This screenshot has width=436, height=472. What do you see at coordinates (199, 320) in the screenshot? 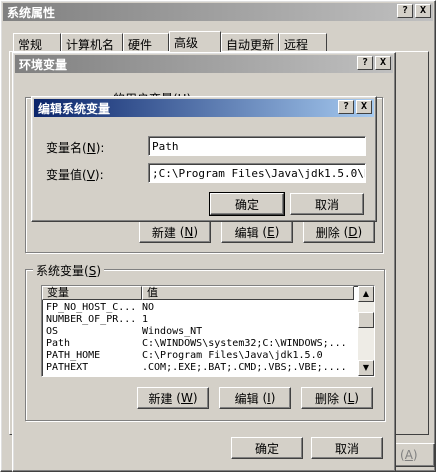
I see `table-row: NUMBER_OF_PR... 1` at bounding box center [199, 320].